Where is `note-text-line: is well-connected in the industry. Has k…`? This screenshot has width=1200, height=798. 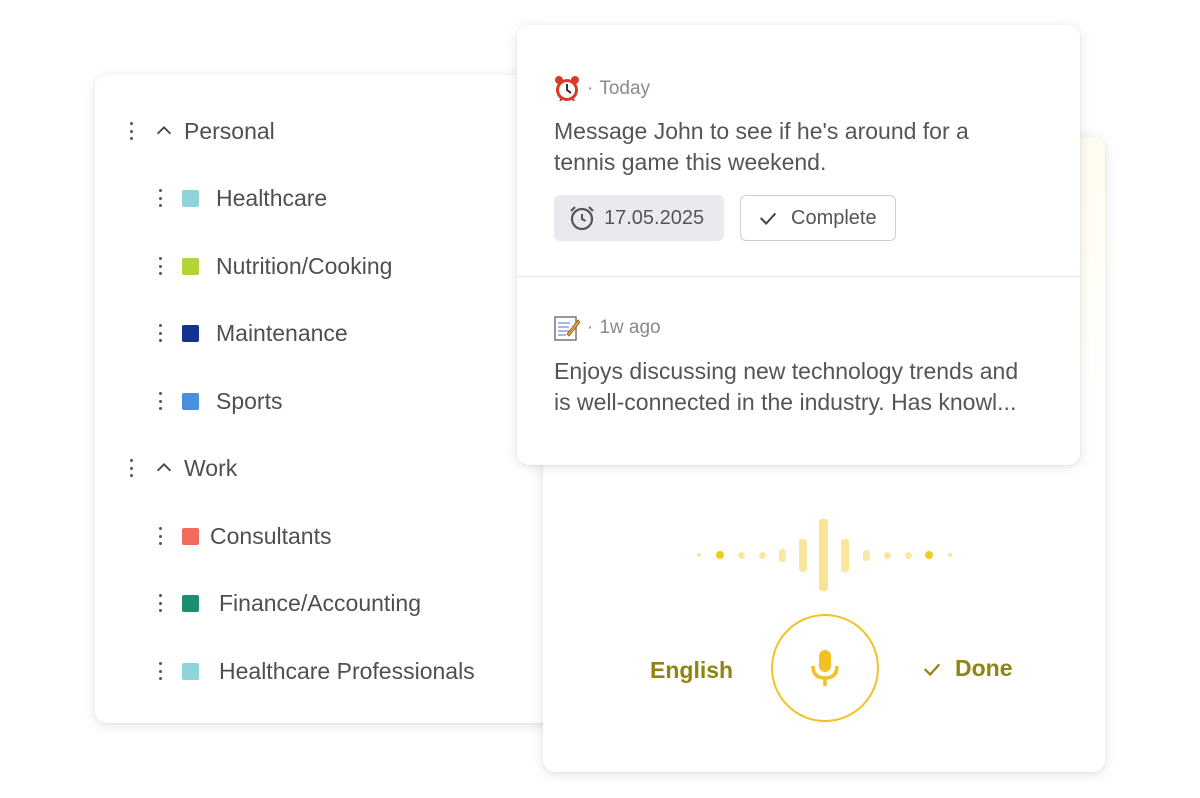
note-text-line: is well-connected in the industry. Has k… is located at coordinates (785, 402).